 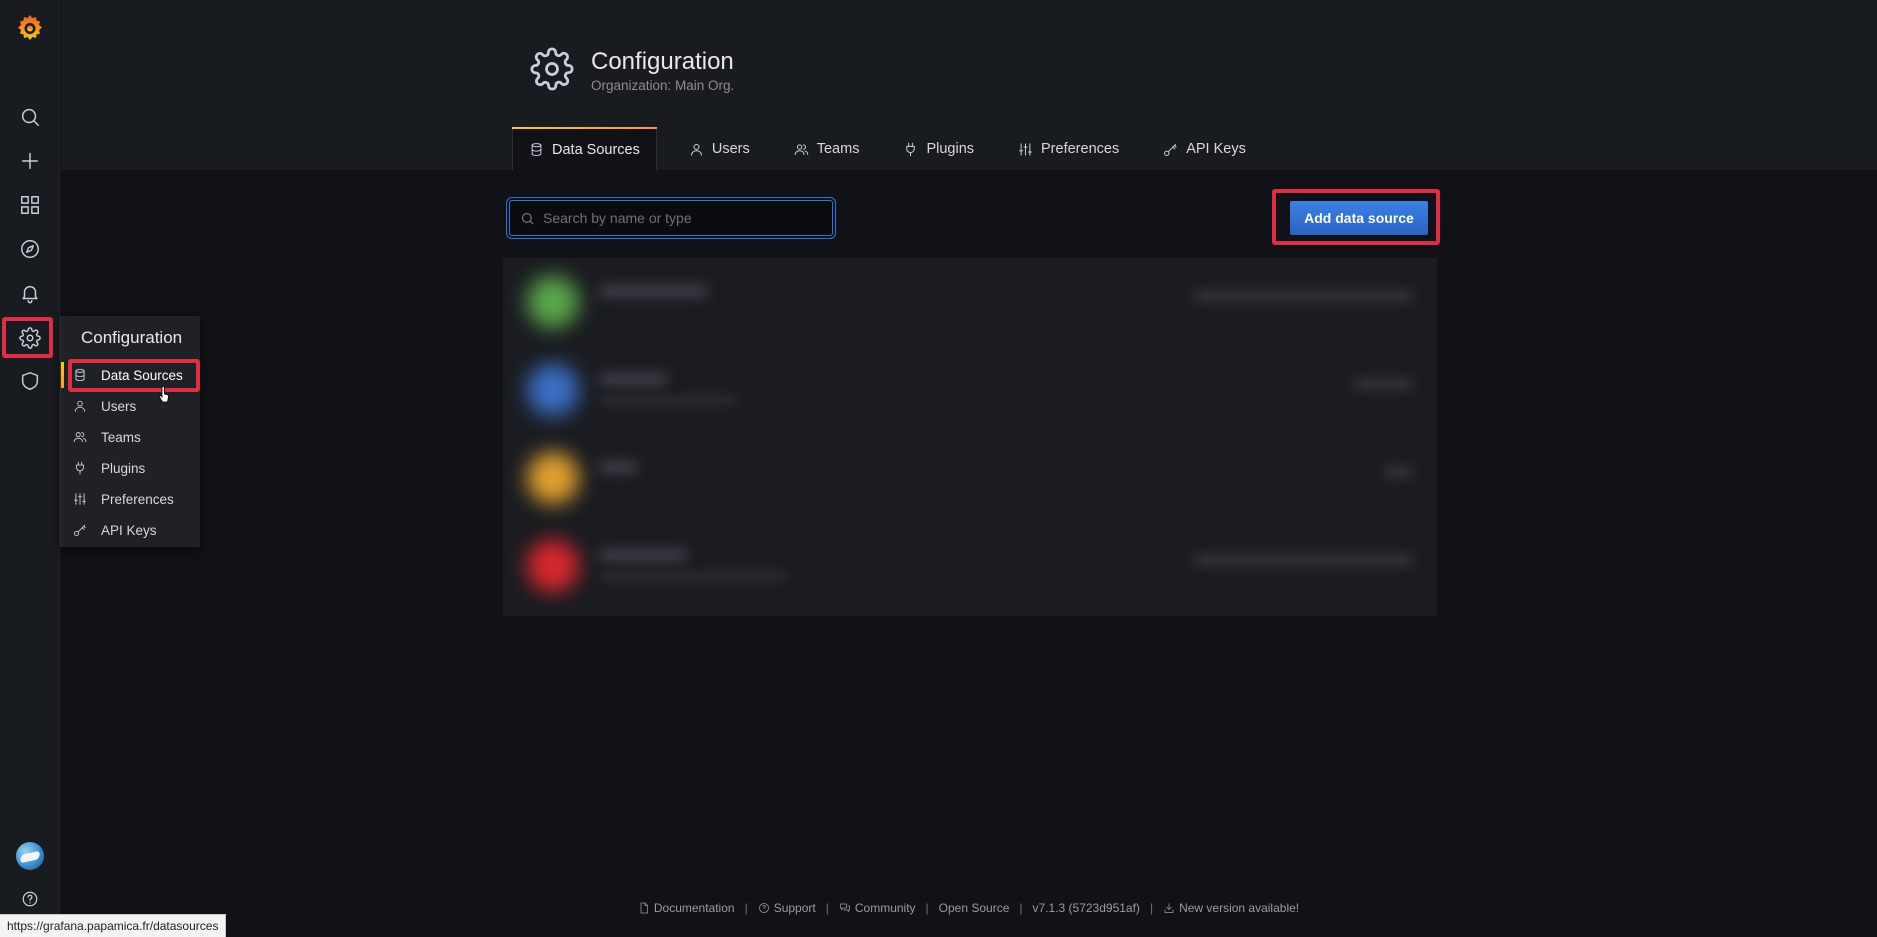 I want to click on page-title: Configuration, so click(x=662, y=61).